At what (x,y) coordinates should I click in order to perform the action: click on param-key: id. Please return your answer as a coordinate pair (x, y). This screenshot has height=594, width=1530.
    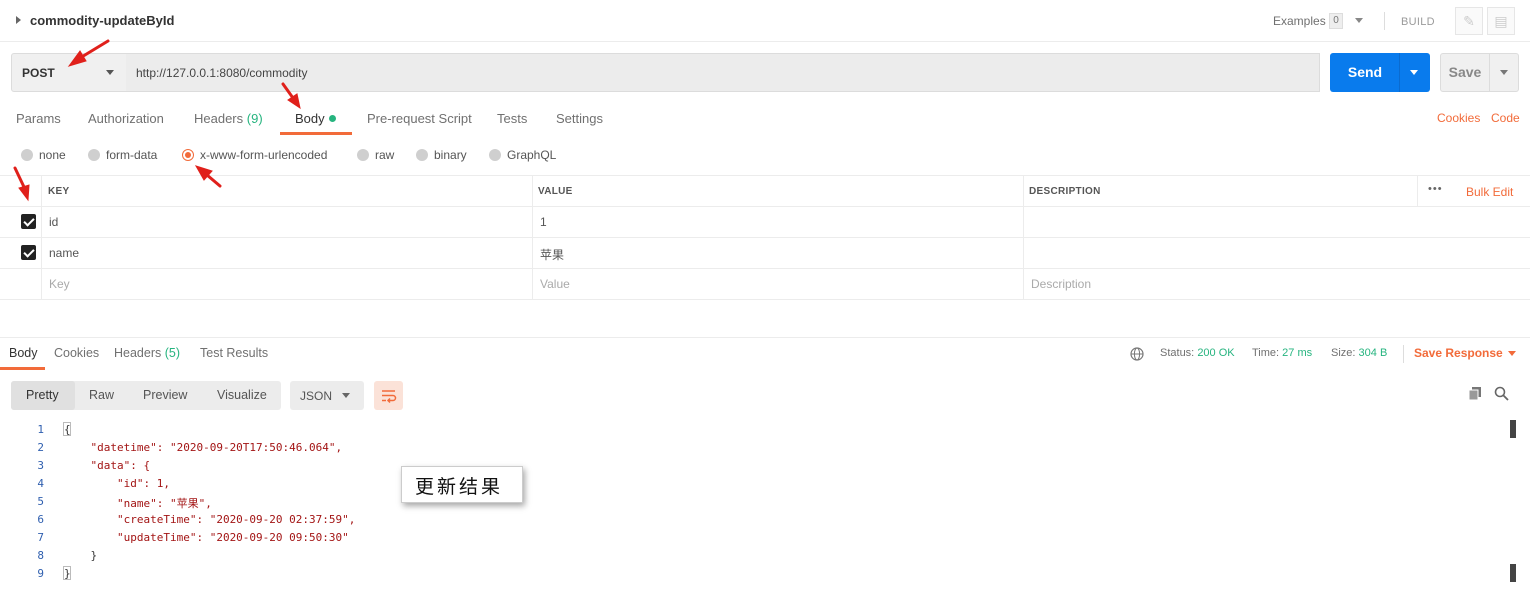
    Looking at the image, I should click on (53, 222).